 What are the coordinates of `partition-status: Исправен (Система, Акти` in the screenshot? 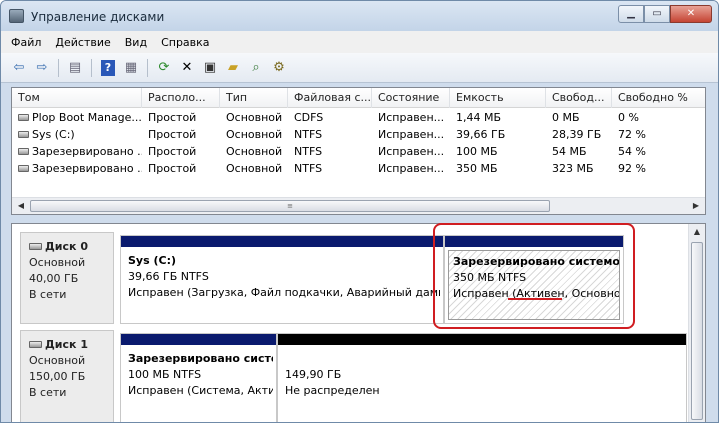 It's located at (200, 390).